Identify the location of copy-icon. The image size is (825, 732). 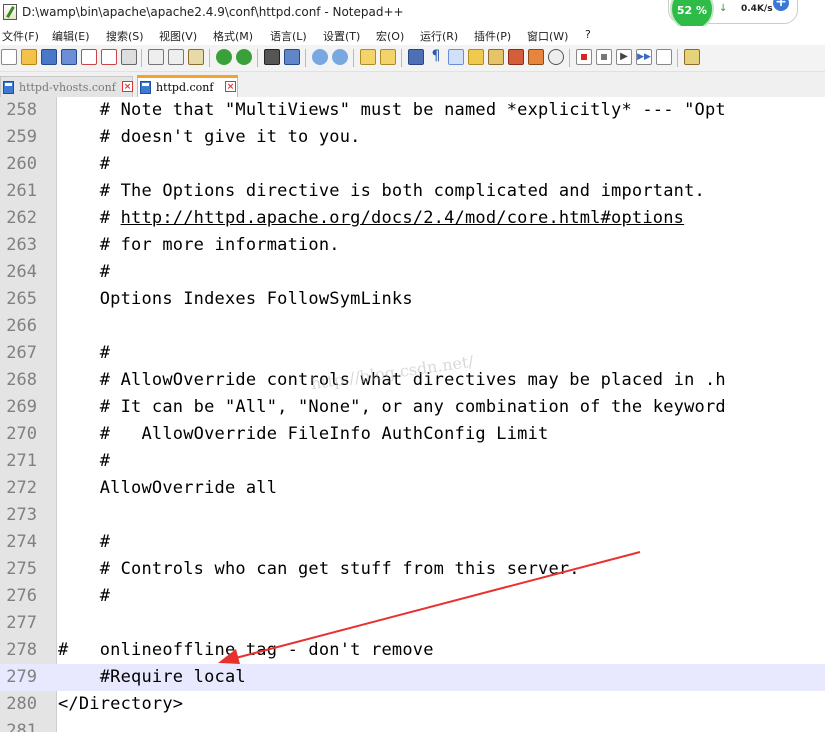
(176, 57).